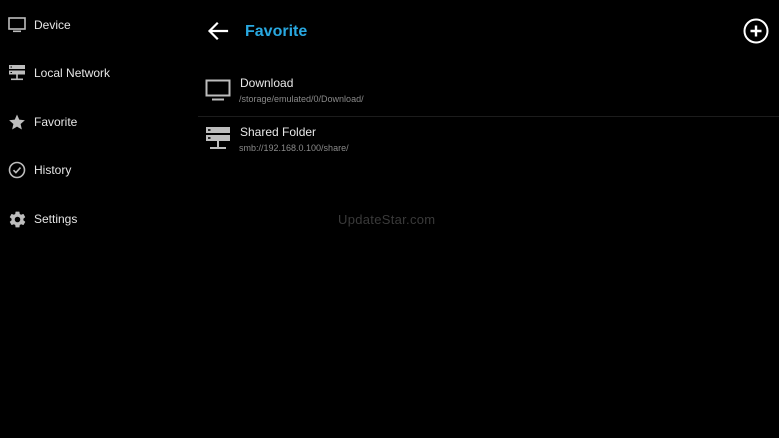 The image size is (779, 438). Describe the element at coordinates (488, 141) in the screenshot. I see `list-item: Shared Folder smb://192.168.0.100/share/` at that location.